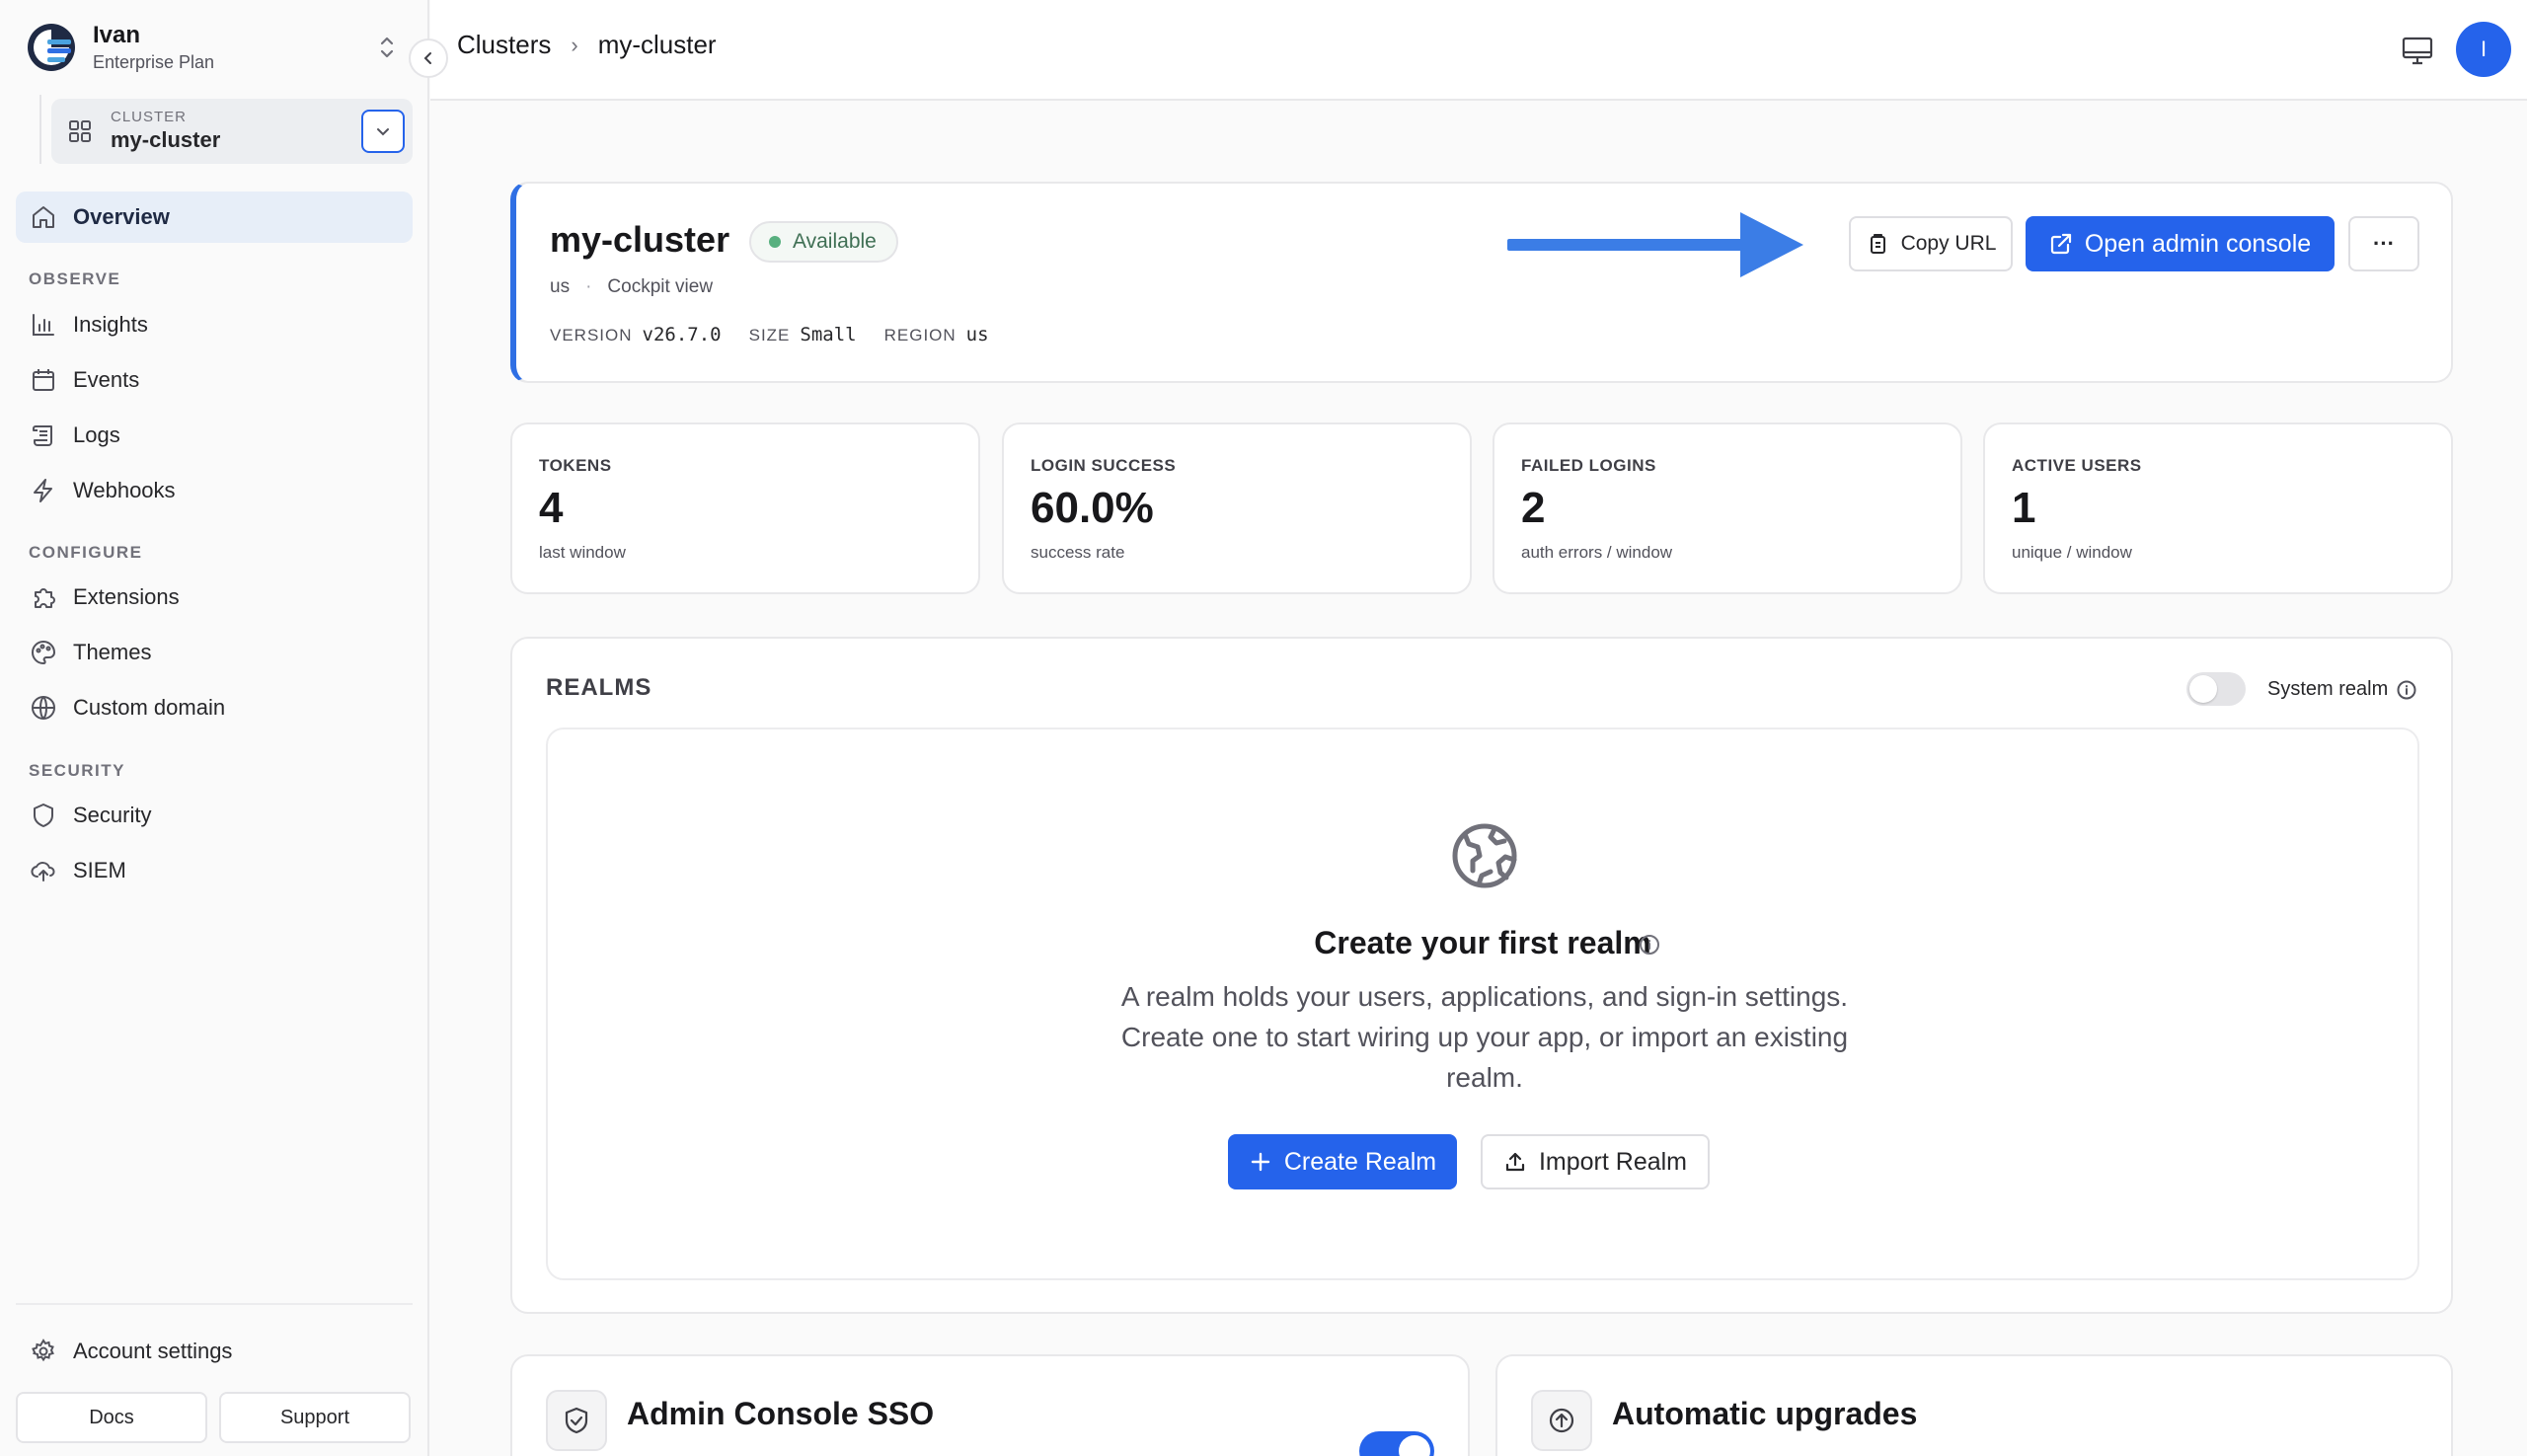 Image resolution: width=2527 pixels, height=1456 pixels. I want to click on chevron-left-icon, so click(427, 58).